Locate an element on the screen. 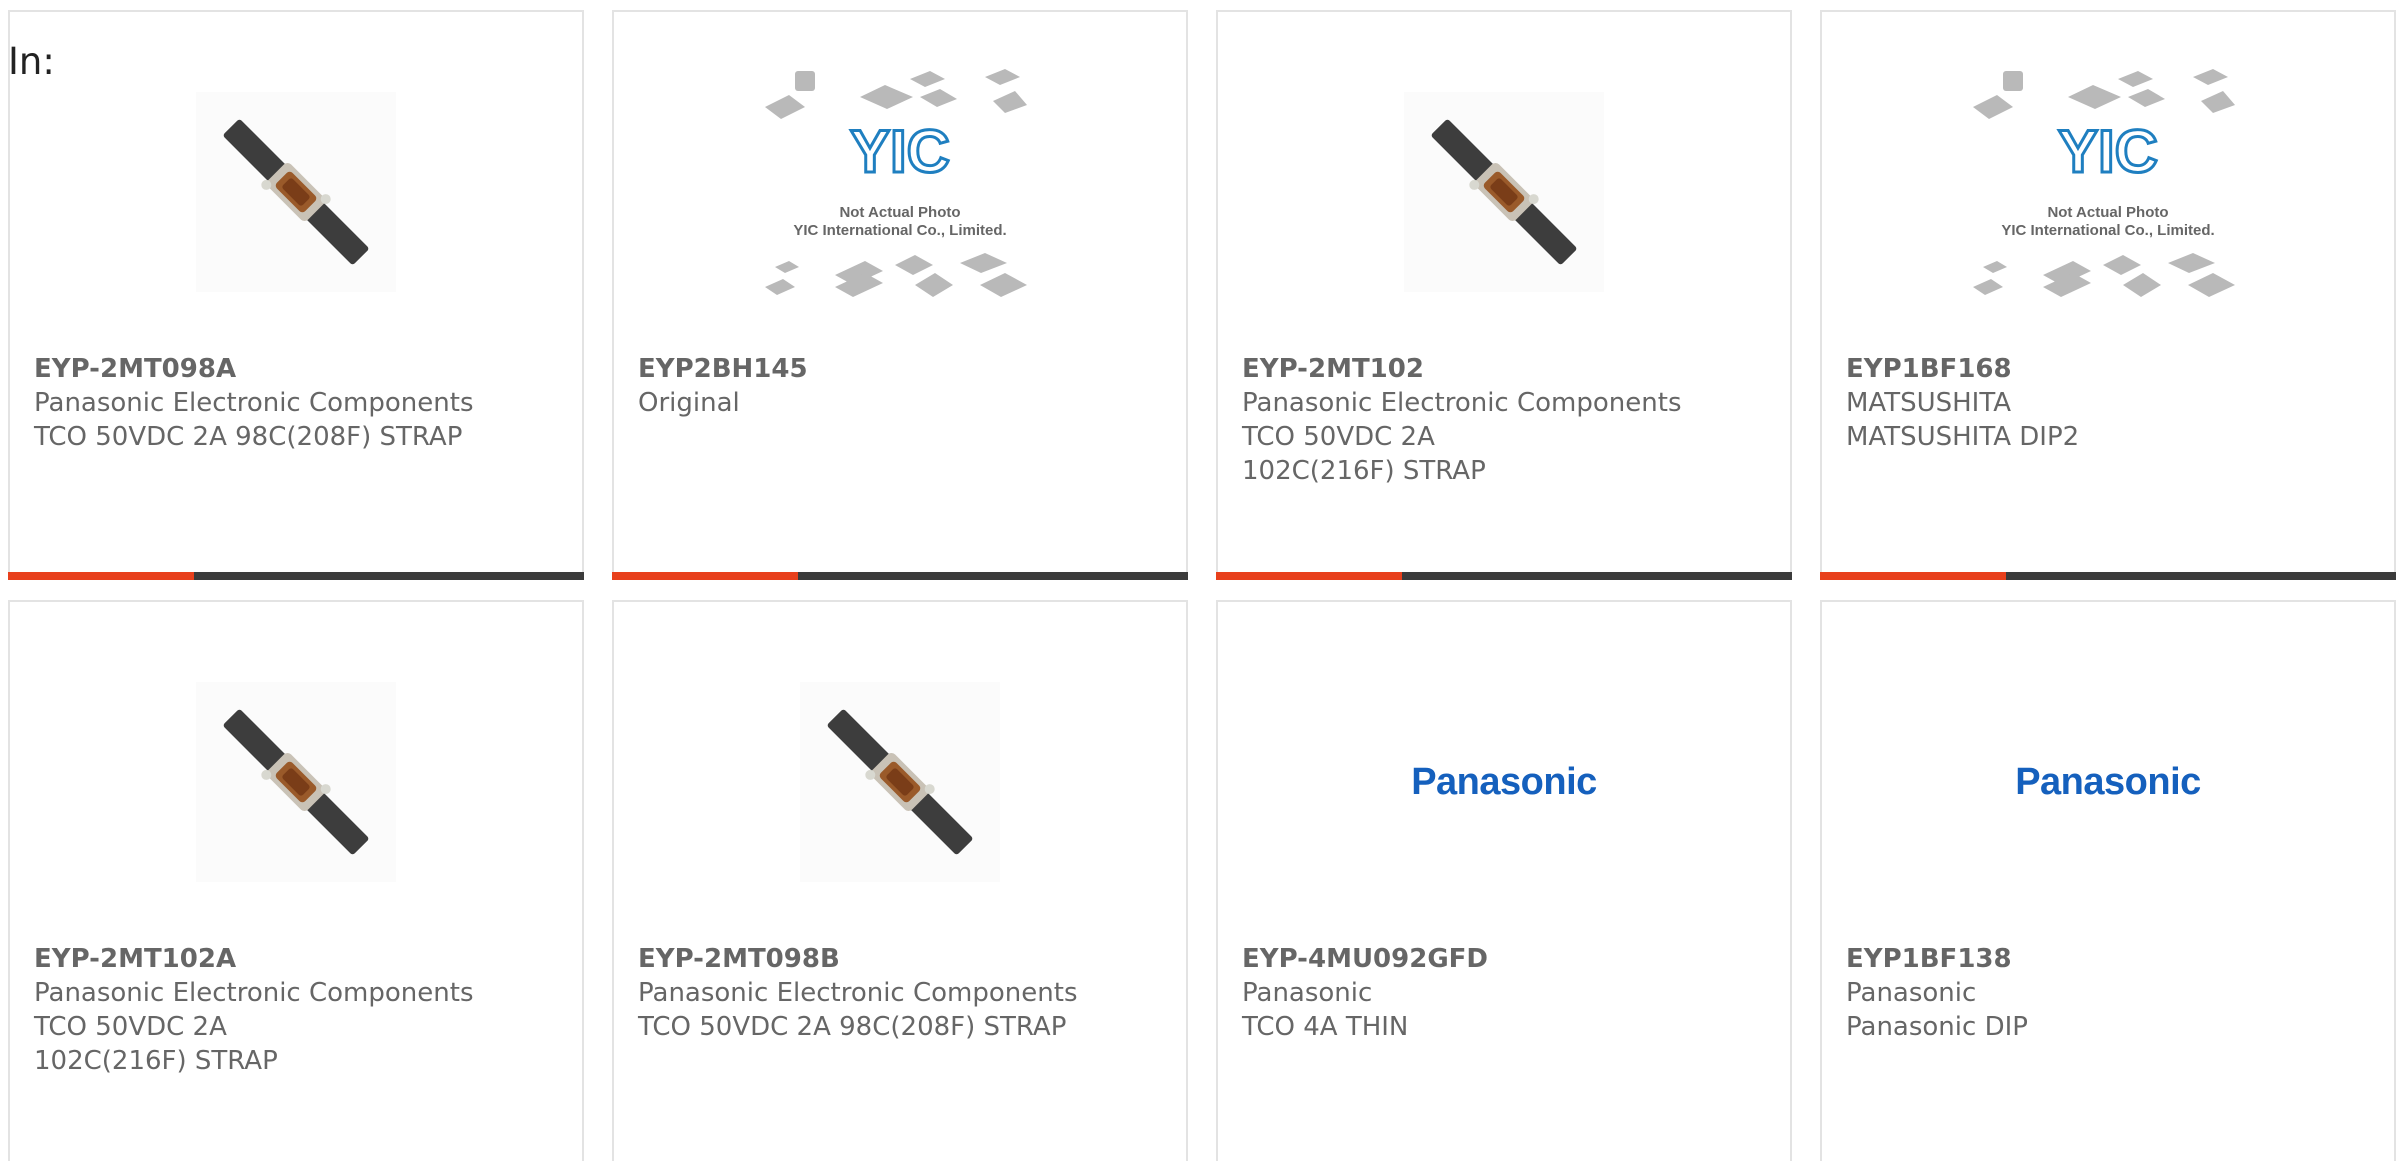  part-number: EYP1BF168 is located at coordinates (2108, 369).